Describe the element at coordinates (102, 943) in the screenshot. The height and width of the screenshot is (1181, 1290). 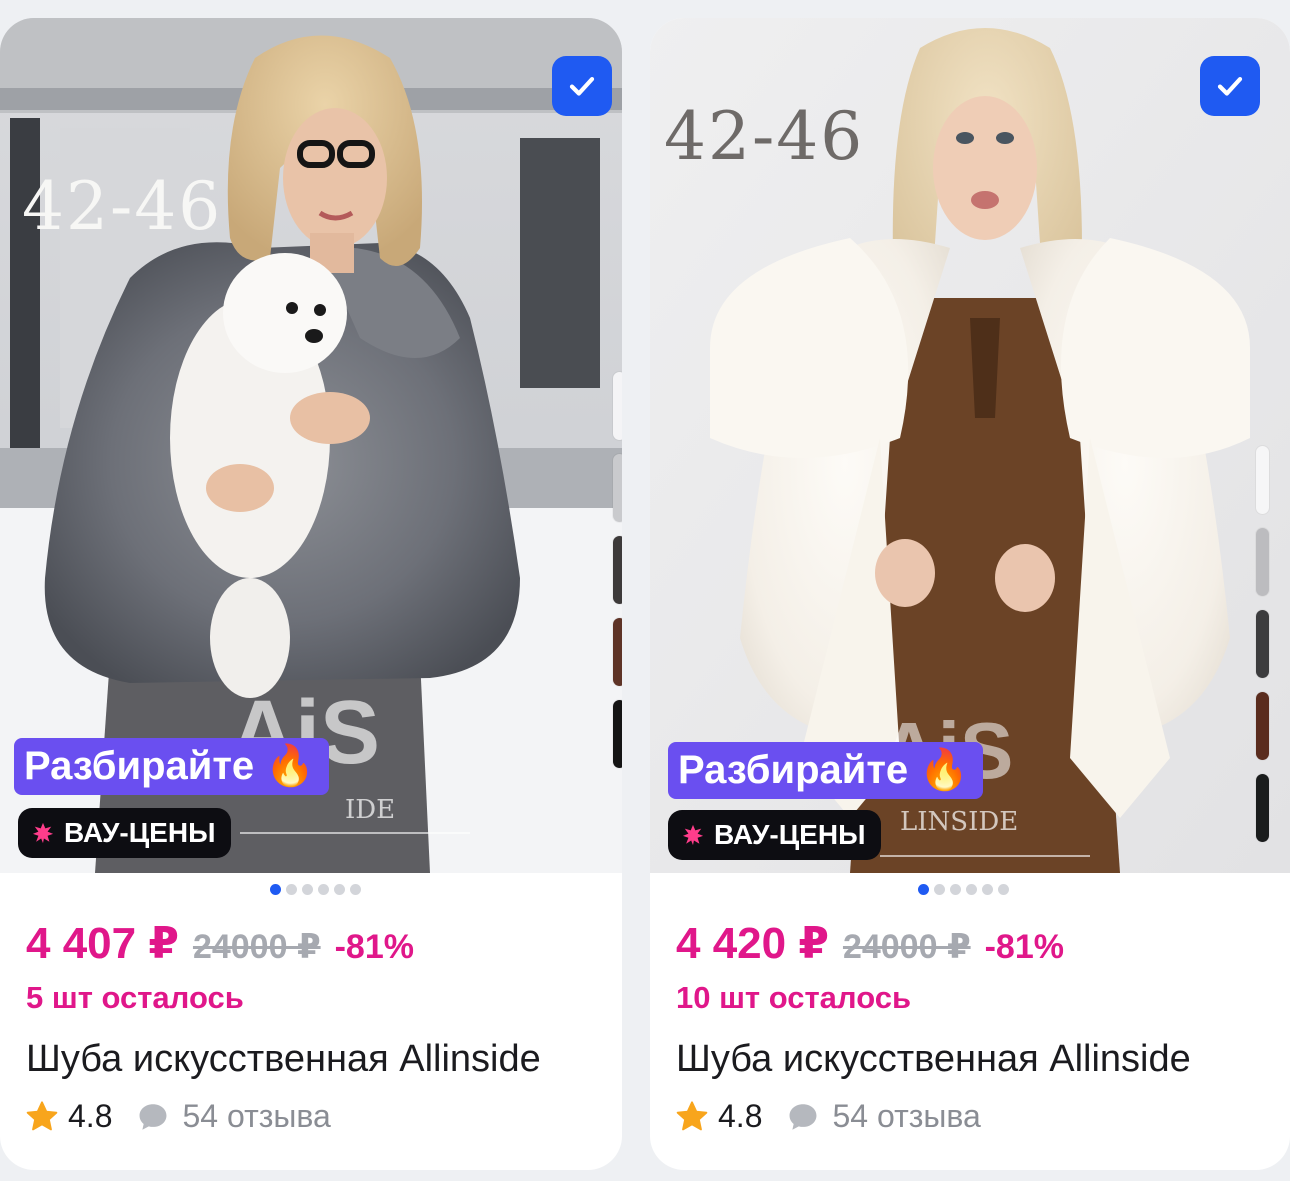
I see `current-price: 4 407 ₽` at that location.